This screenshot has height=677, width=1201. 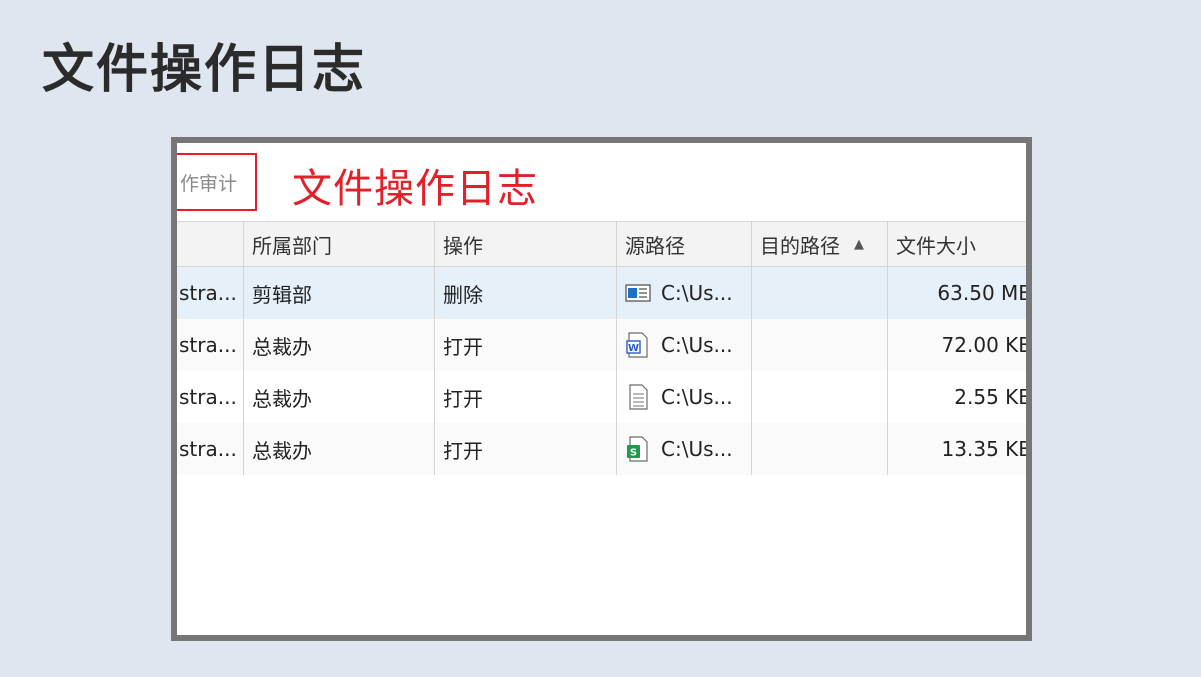 I want to click on video-file-icon, so click(x=638, y=293).